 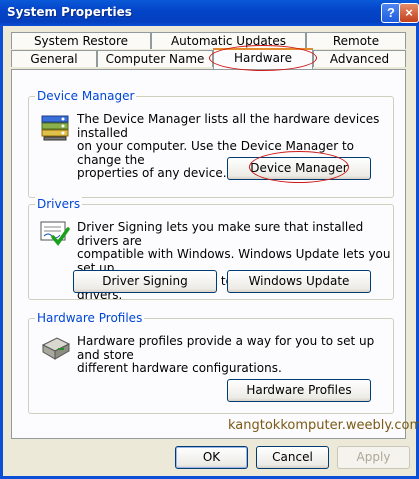 What do you see at coordinates (86, 96) in the screenshot?
I see `device-manager-heading: Device Manager` at bounding box center [86, 96].